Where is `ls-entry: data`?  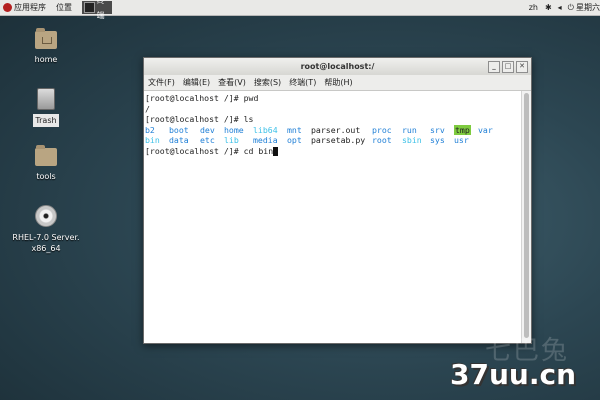
ls-entry: data is located at coordinates (179, 140).